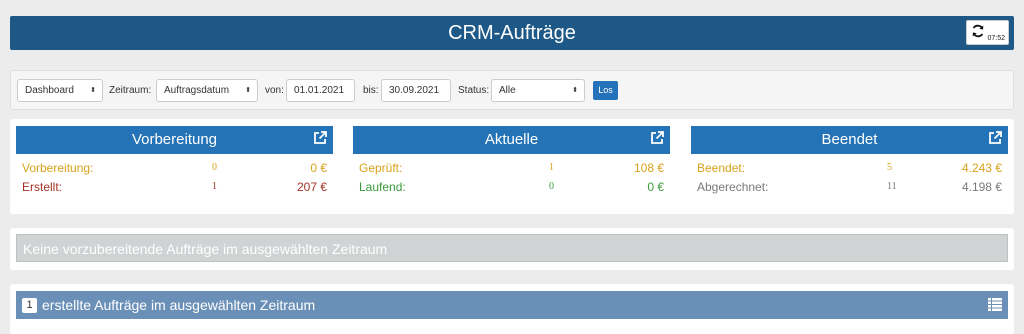  I want to click on card-header: Vorbereitung, so click(174, 140).